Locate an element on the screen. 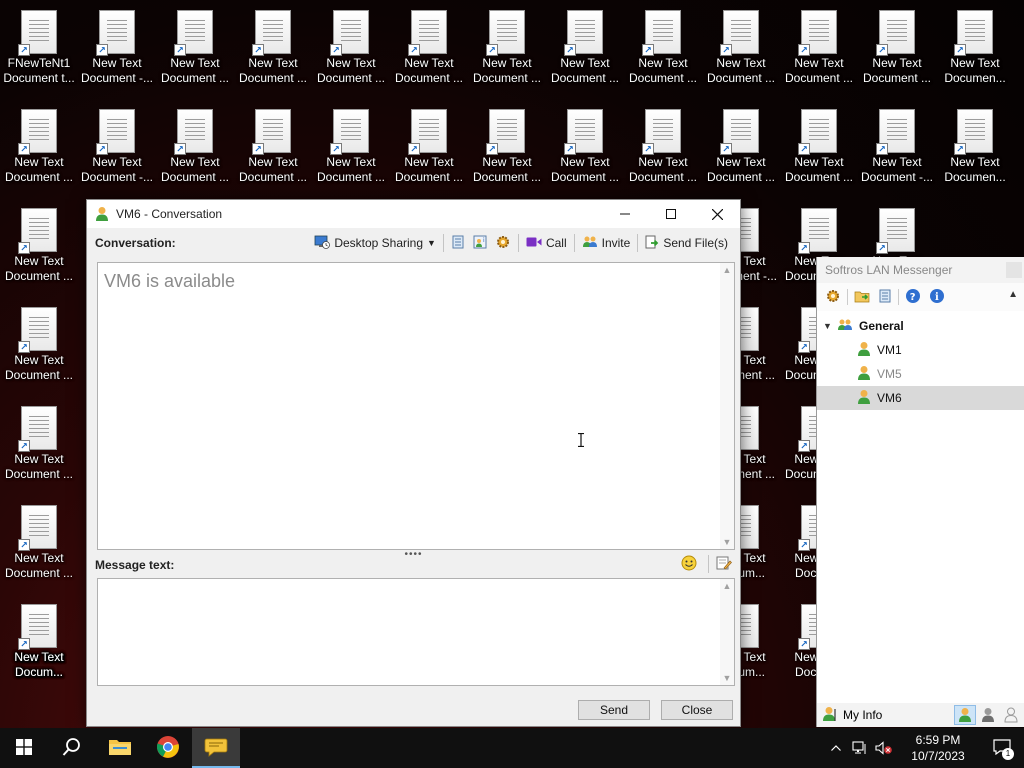  lan-messenger-taskbar-button is located at coordinates (216, 748).